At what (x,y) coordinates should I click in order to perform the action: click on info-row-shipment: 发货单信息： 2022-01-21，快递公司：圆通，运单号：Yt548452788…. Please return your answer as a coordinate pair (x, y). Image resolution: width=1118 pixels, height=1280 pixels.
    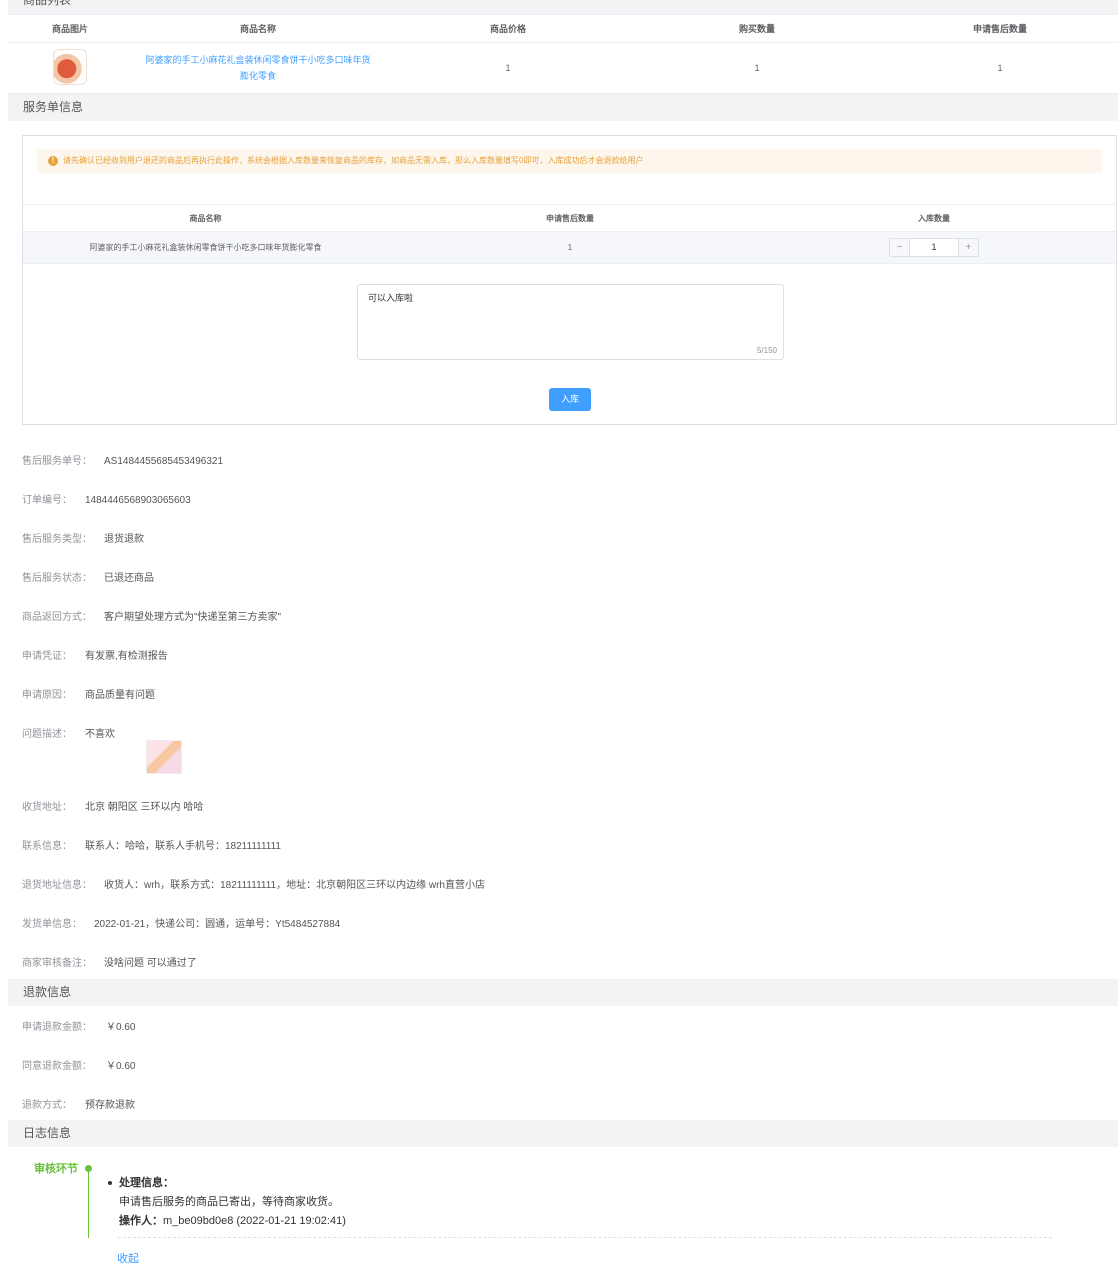
    Looking at the image, I should click on (181, 922).